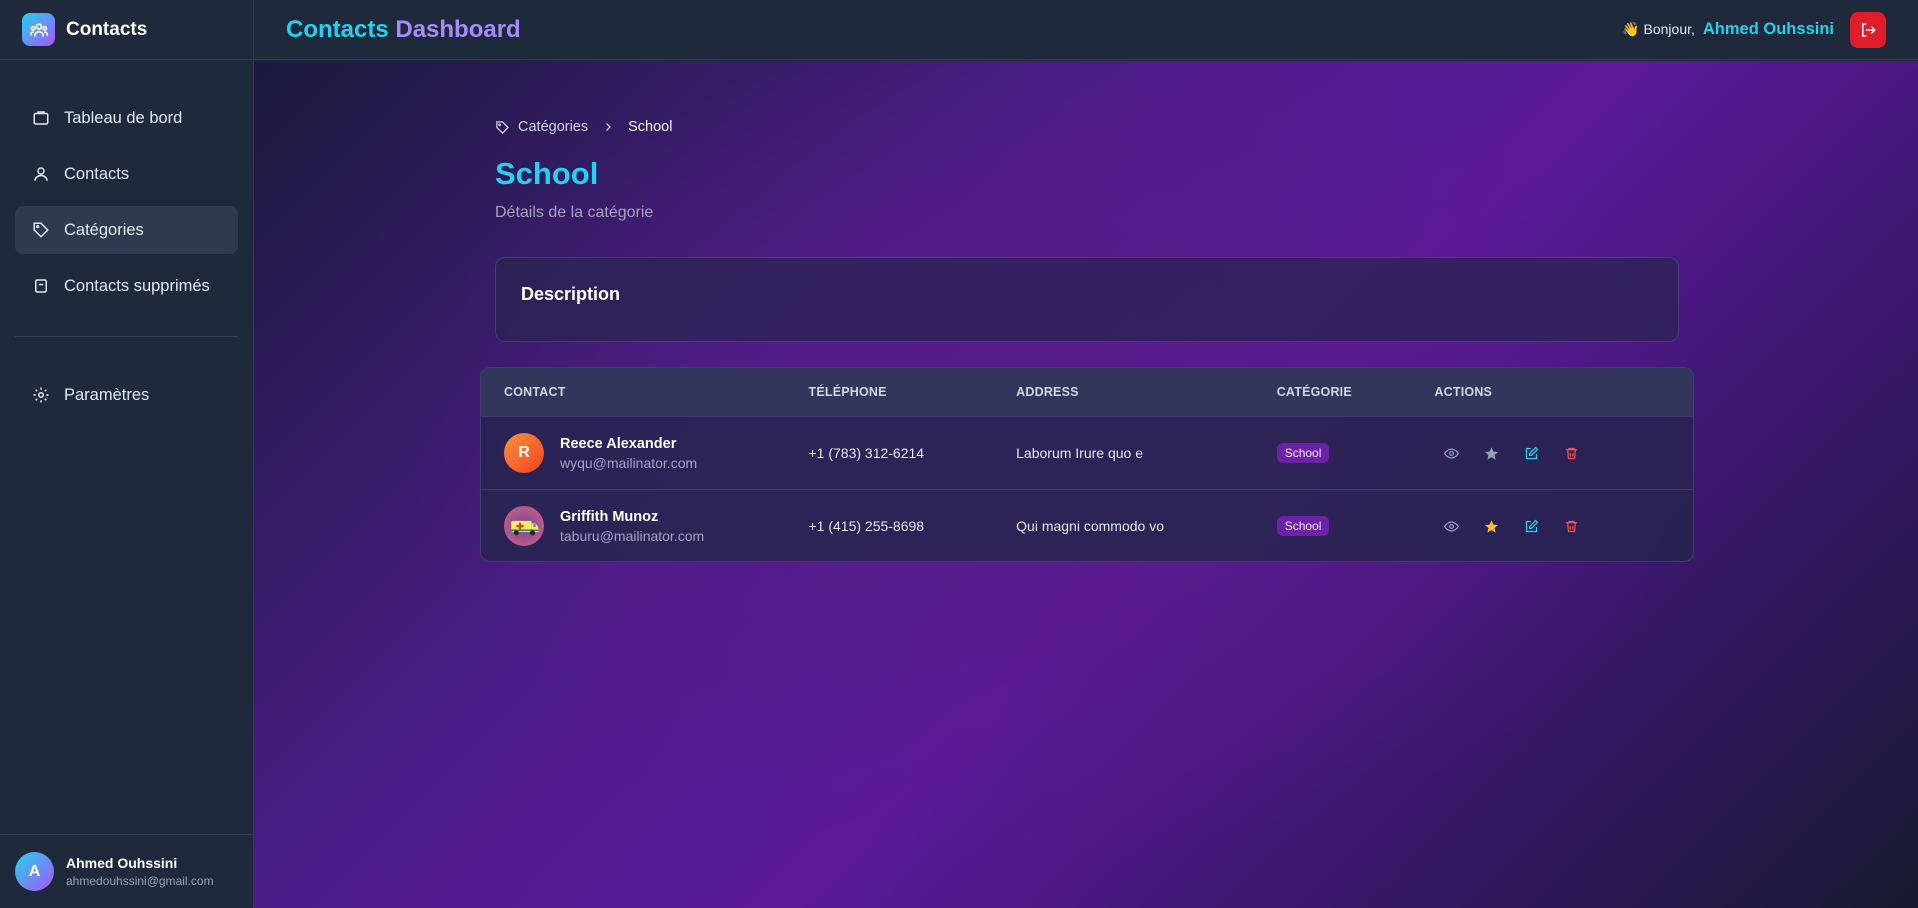 The width and height of the screenshot is (1918, 908). I want to click on user-name: Ahmed Ouhssini, so click(122, 863).